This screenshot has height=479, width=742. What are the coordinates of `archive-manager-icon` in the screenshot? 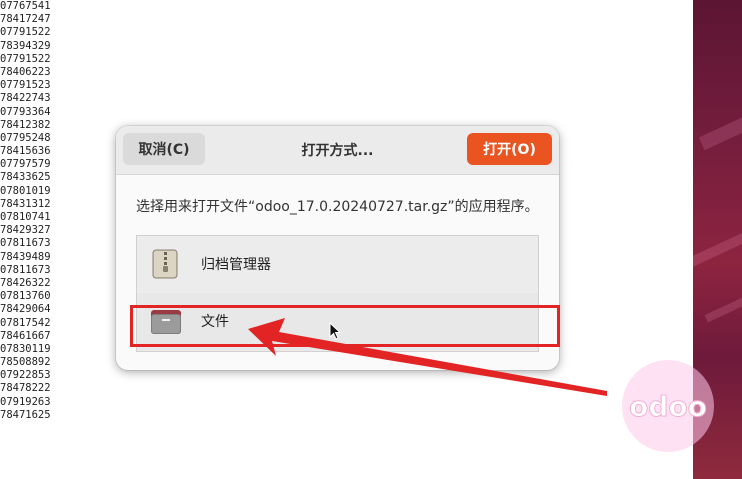 It's located at (165, 264).